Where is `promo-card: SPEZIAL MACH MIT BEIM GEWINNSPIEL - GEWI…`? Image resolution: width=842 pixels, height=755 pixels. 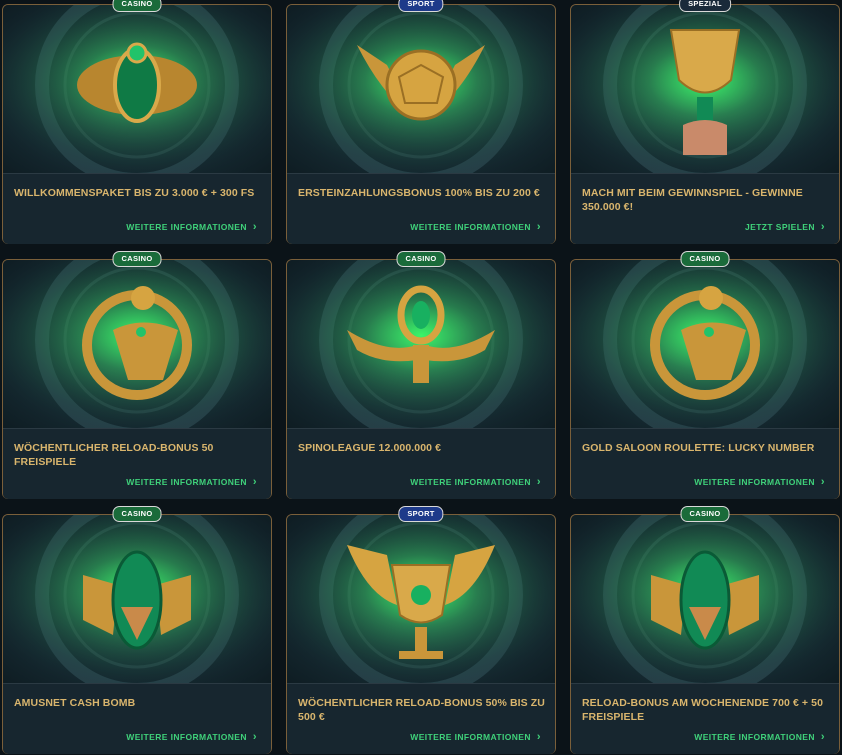 promo-card: SPEZIAL MACH MIT BEIM GEWINNSPIEL - GEWI… is located at coordinates (705, 122).